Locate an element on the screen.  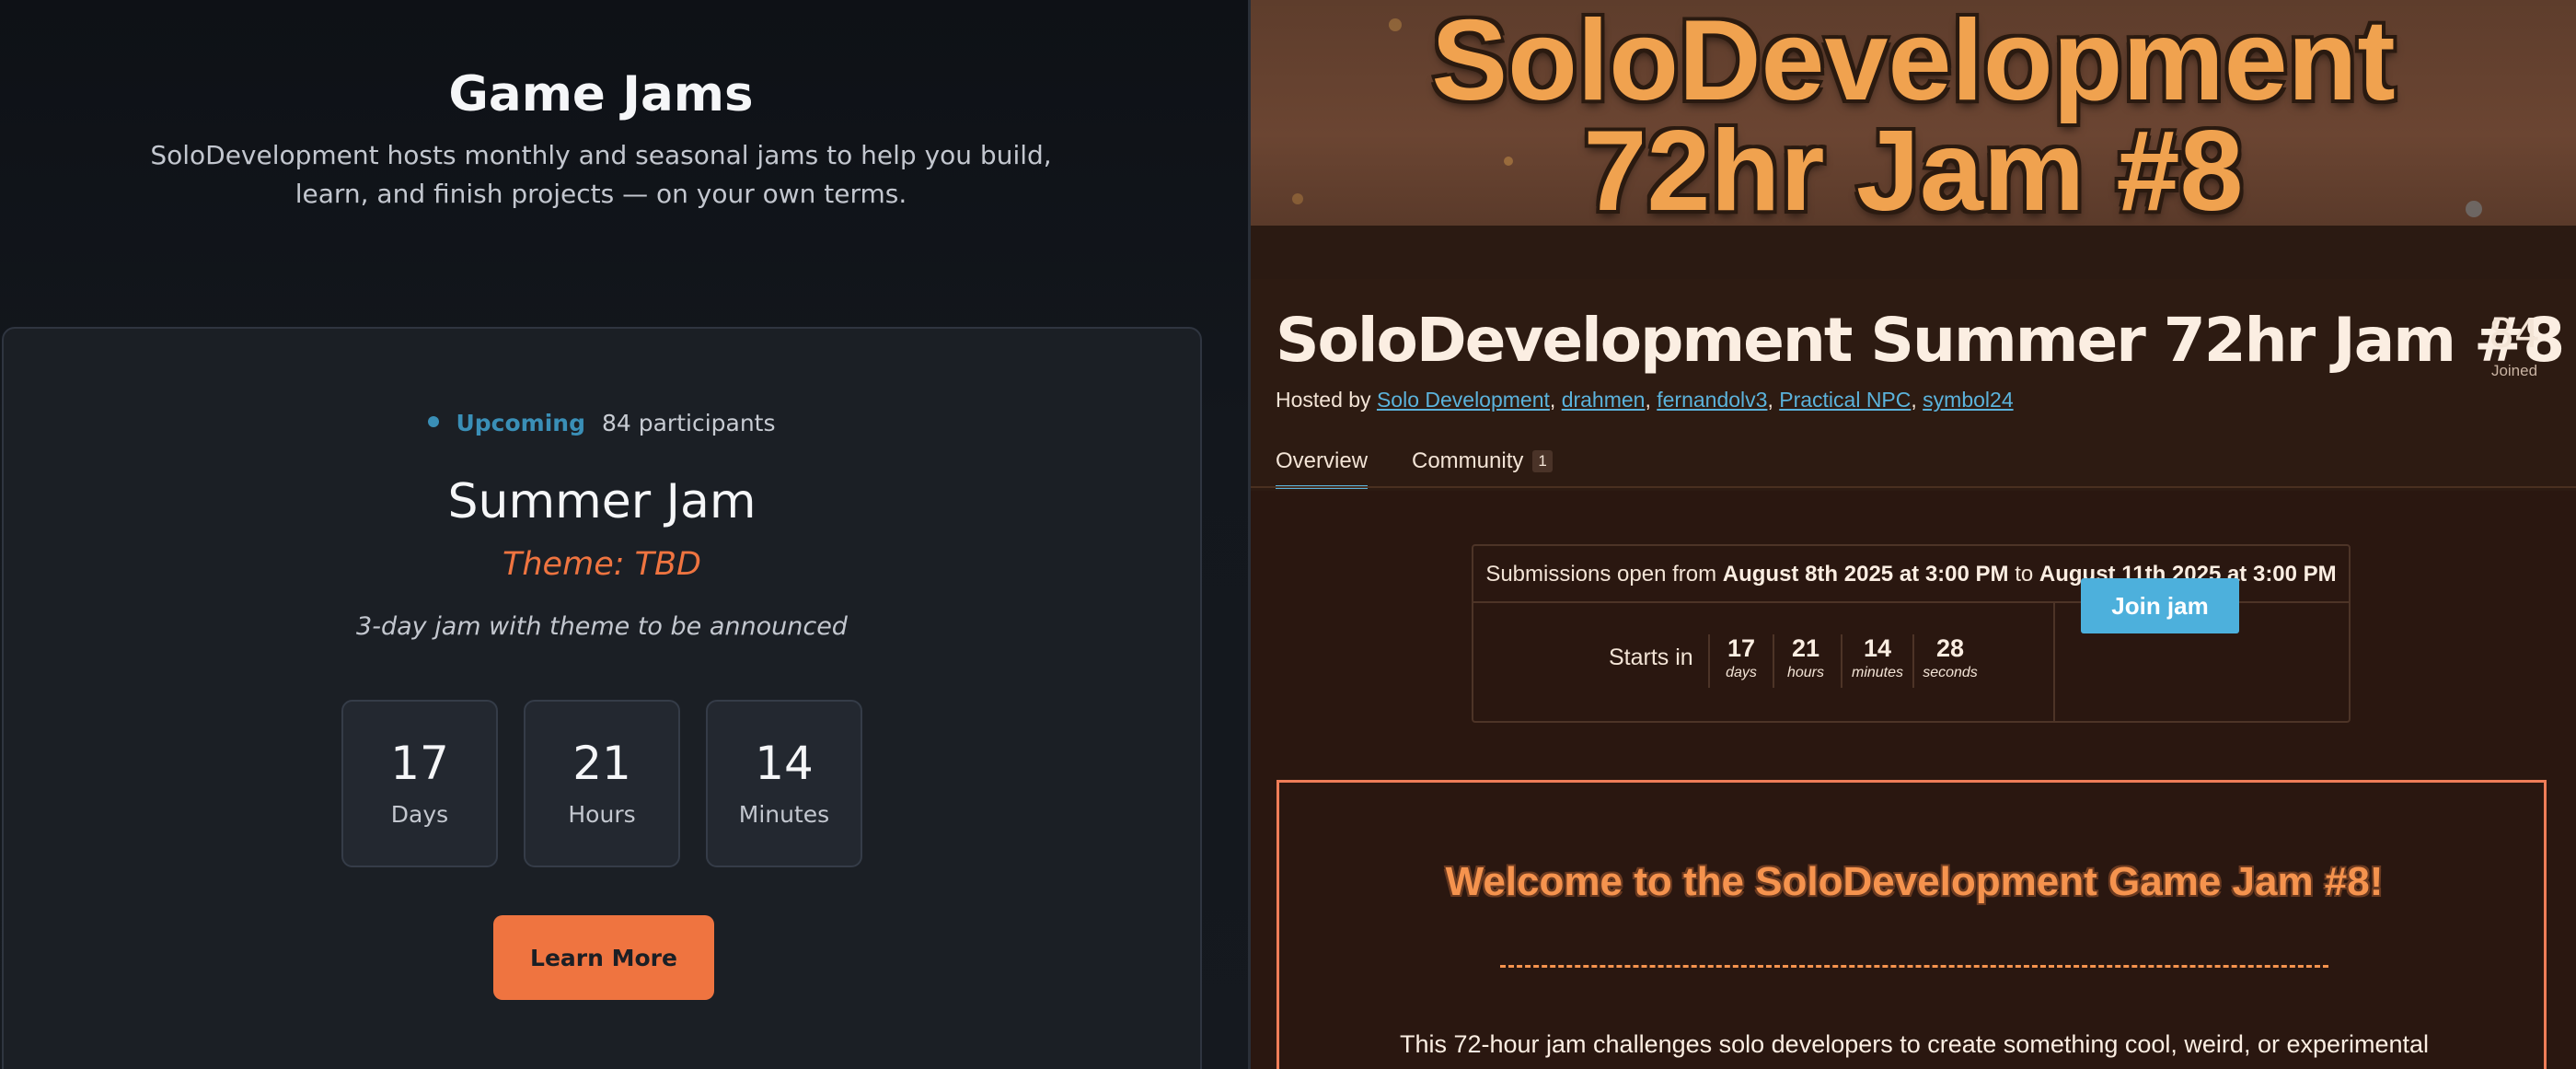
countdown-hours: 21 hours is located at coordinates (1805, 661).